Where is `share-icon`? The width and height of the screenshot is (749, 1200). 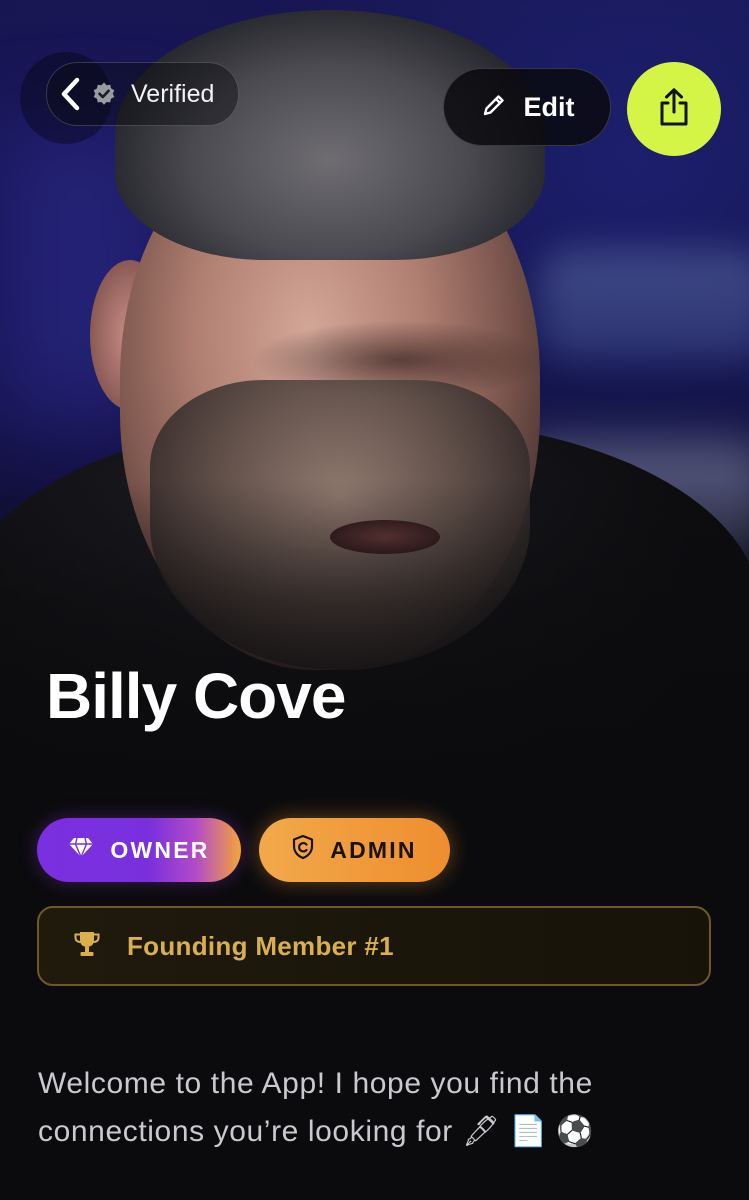 share-icon is located at coordinates (674, 109).